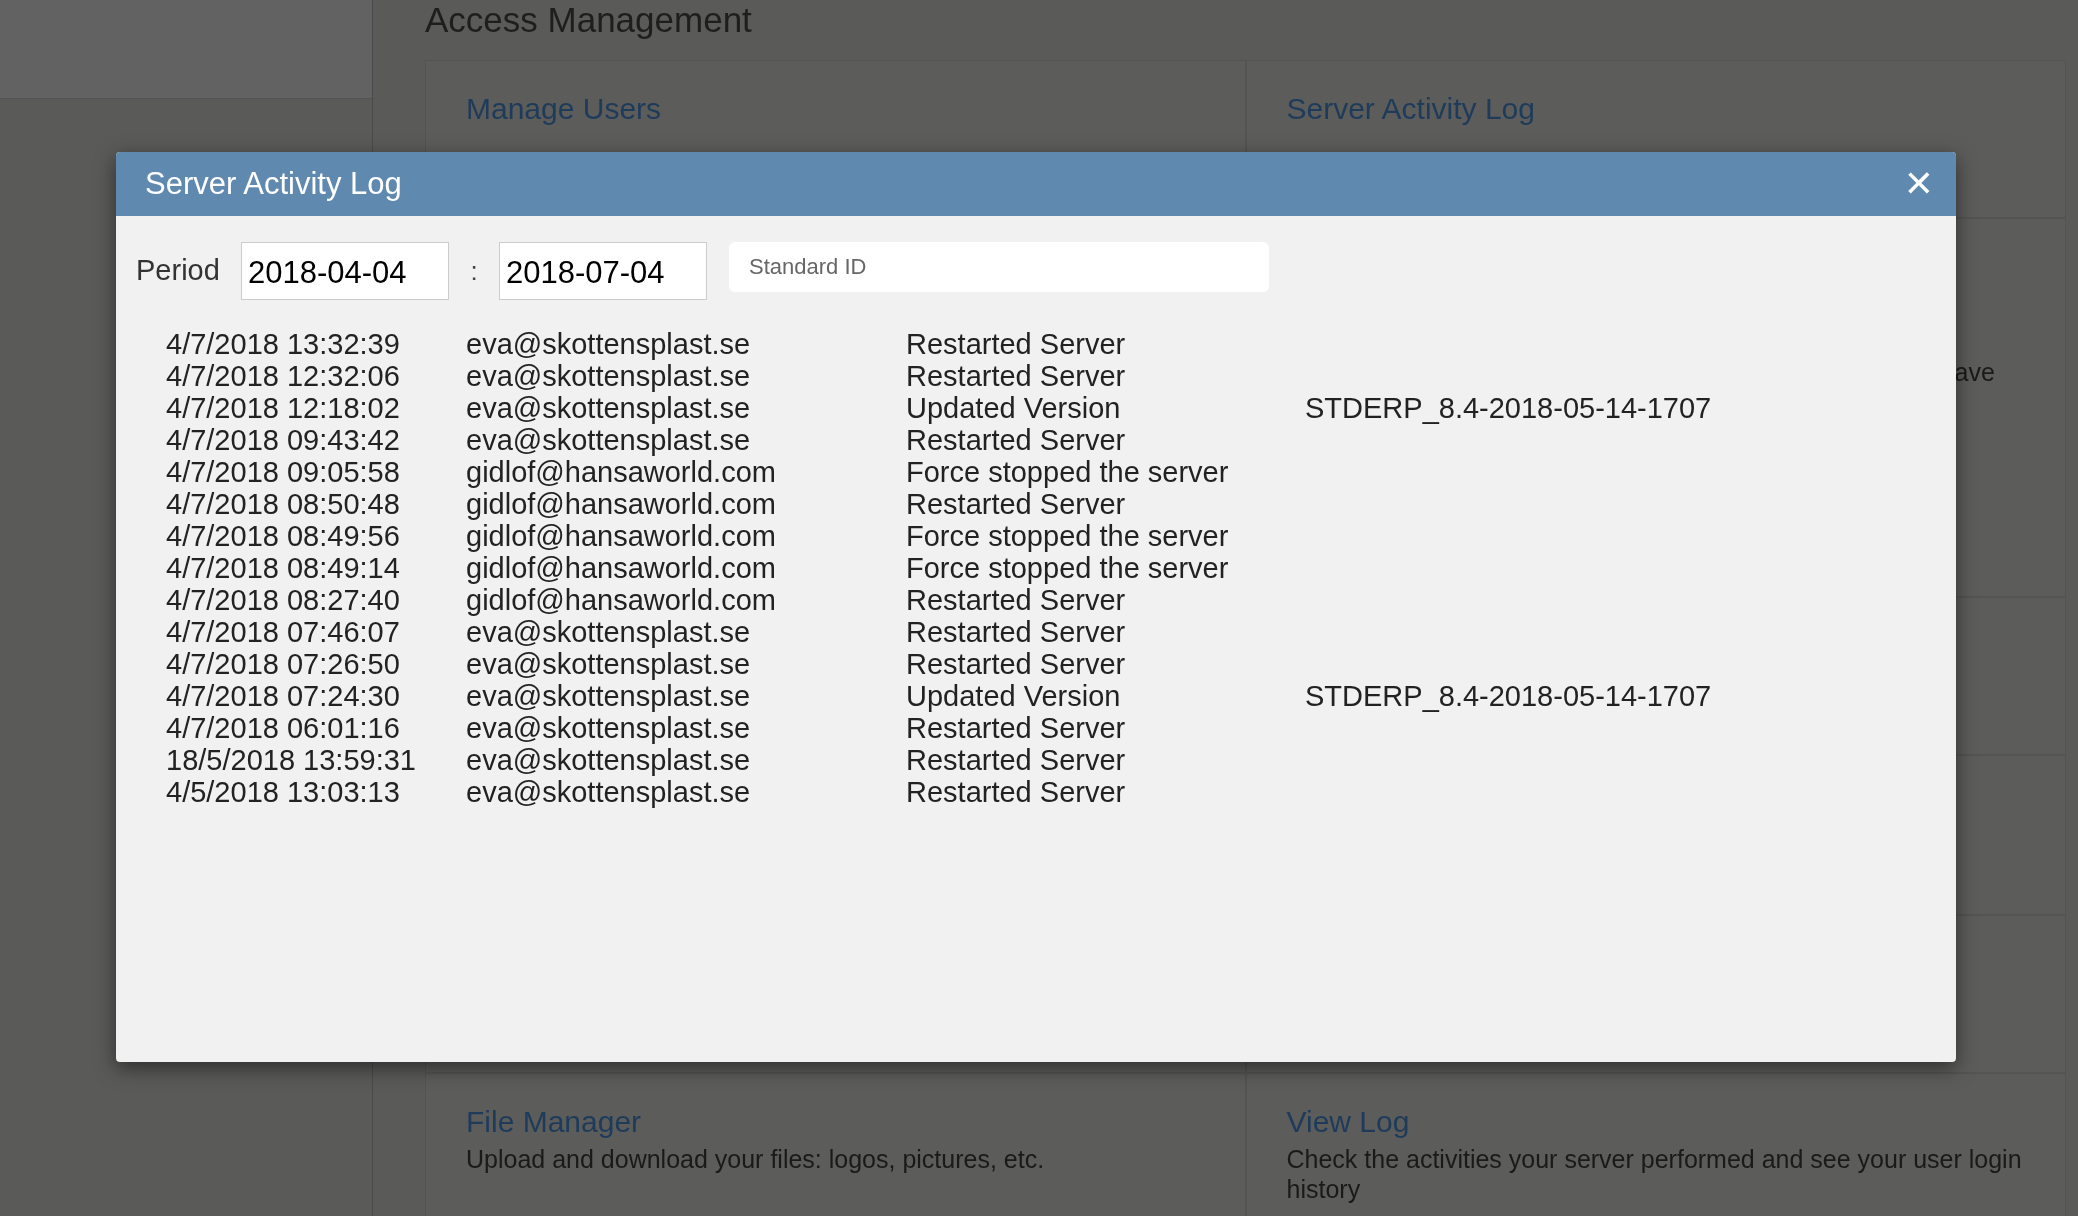 The image size is (2078, 1216). Describe the element at coordinates (603, 271) in the screenshot. I see `date-to-field: 2018-07-04` at that location.